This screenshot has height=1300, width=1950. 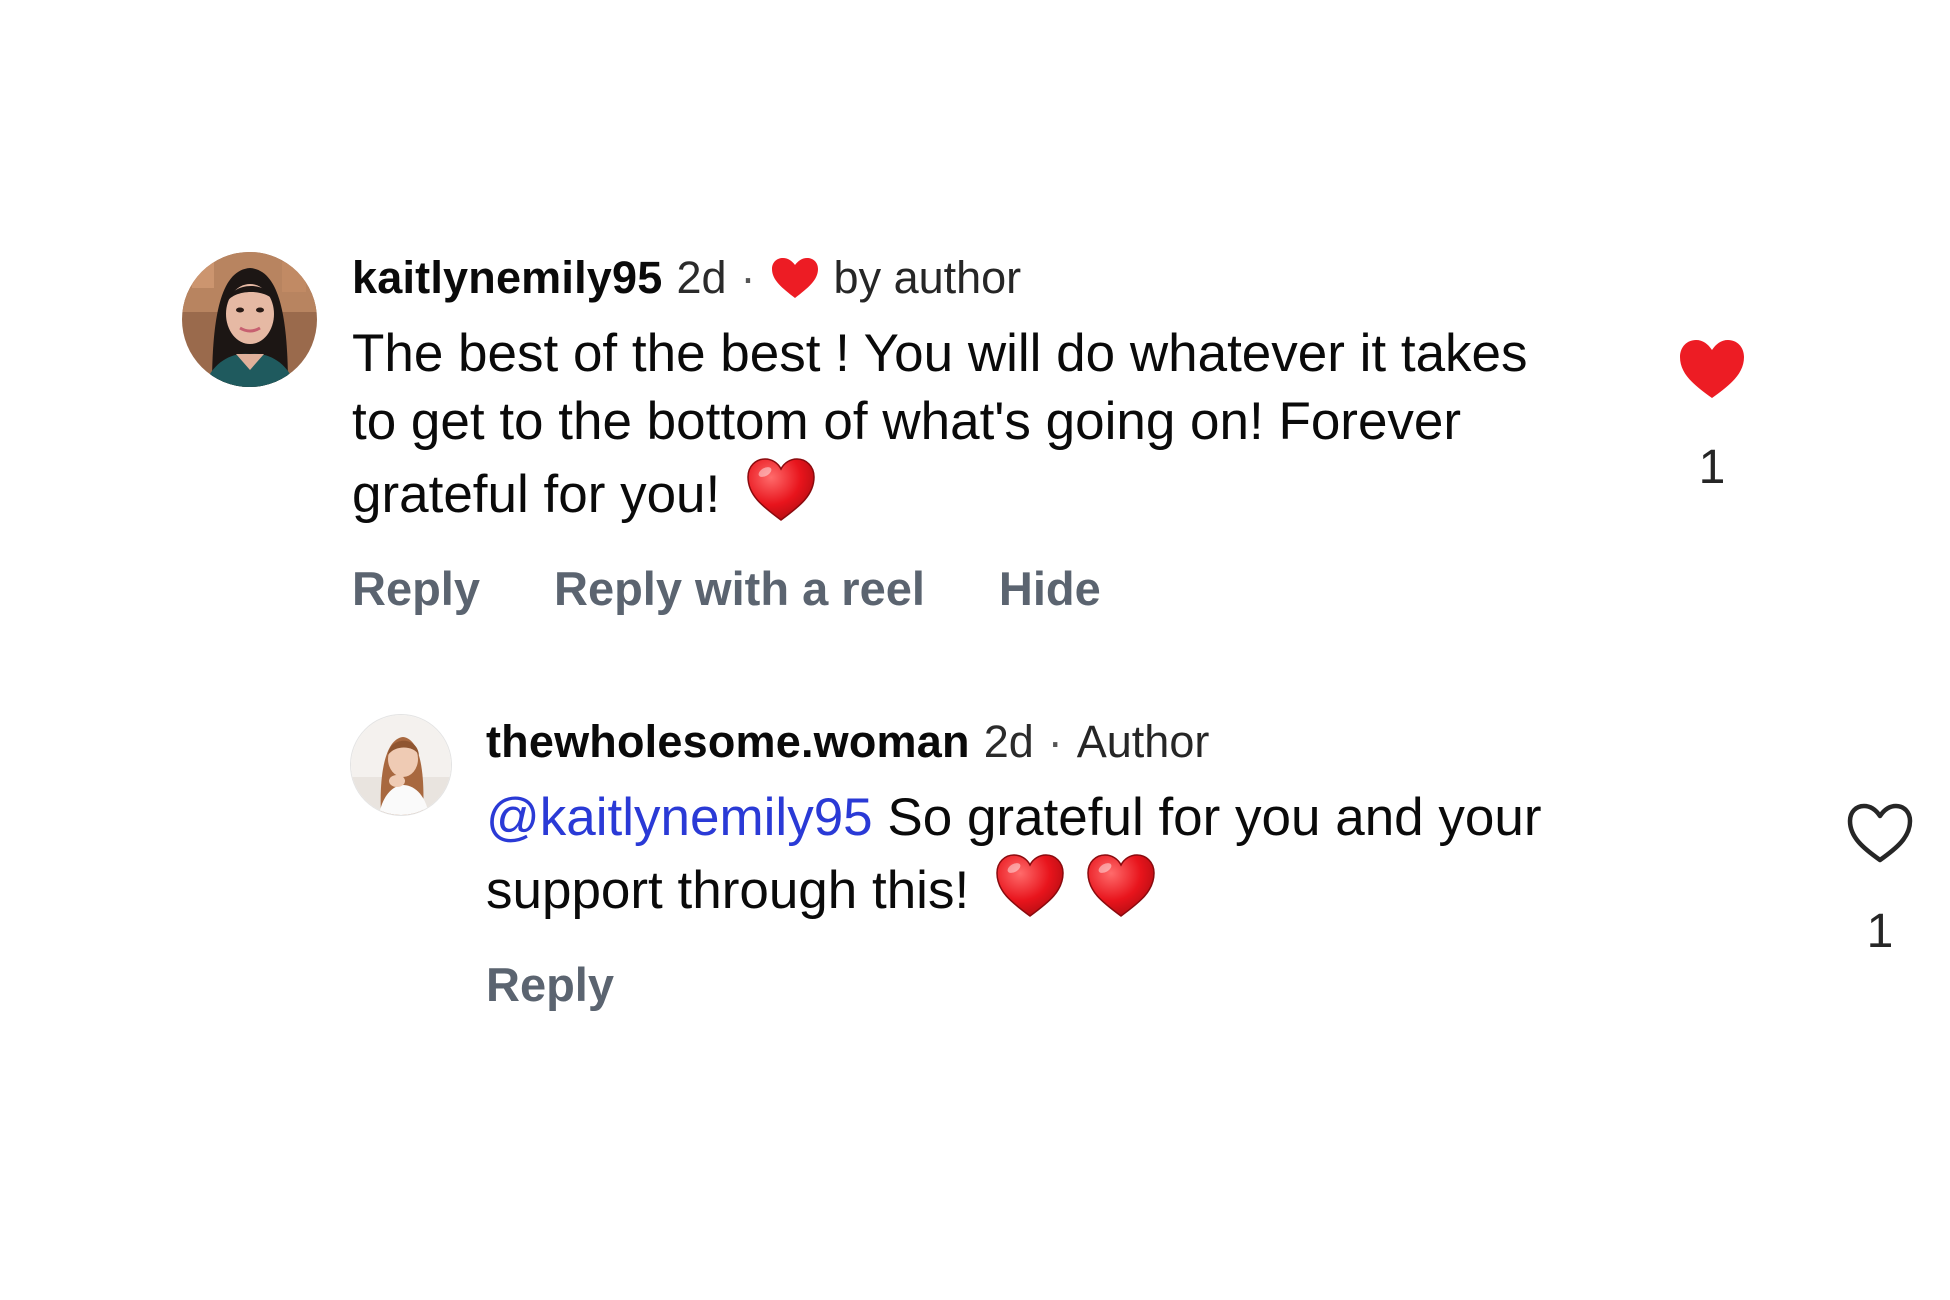 I want to click on author-tag: Author, so click(x=1143, y=741).